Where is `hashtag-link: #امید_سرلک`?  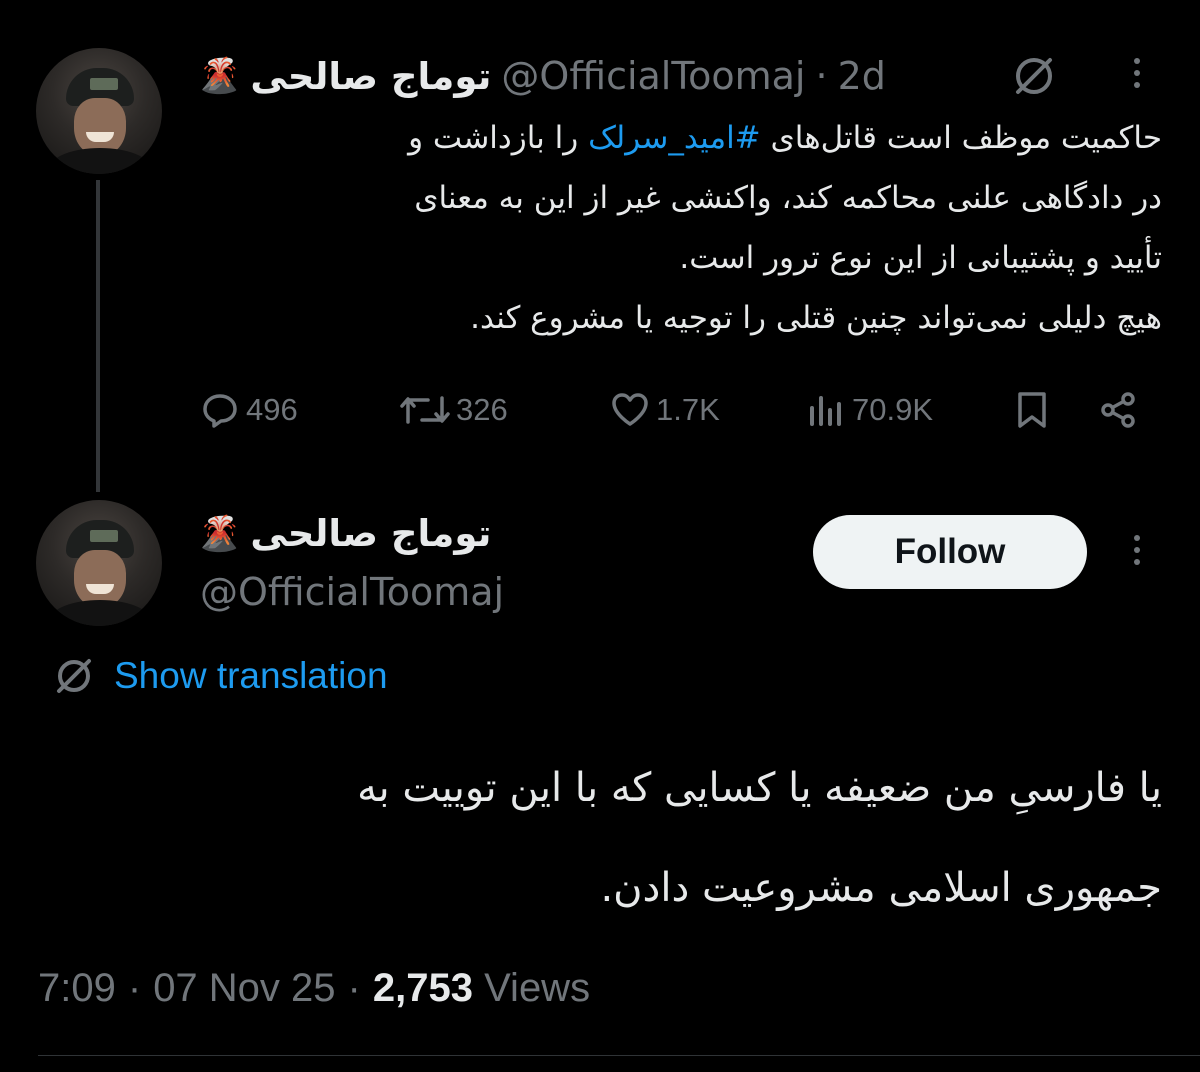 hashtag-link: #امید_سرلک is located at coordinates (674, 138).